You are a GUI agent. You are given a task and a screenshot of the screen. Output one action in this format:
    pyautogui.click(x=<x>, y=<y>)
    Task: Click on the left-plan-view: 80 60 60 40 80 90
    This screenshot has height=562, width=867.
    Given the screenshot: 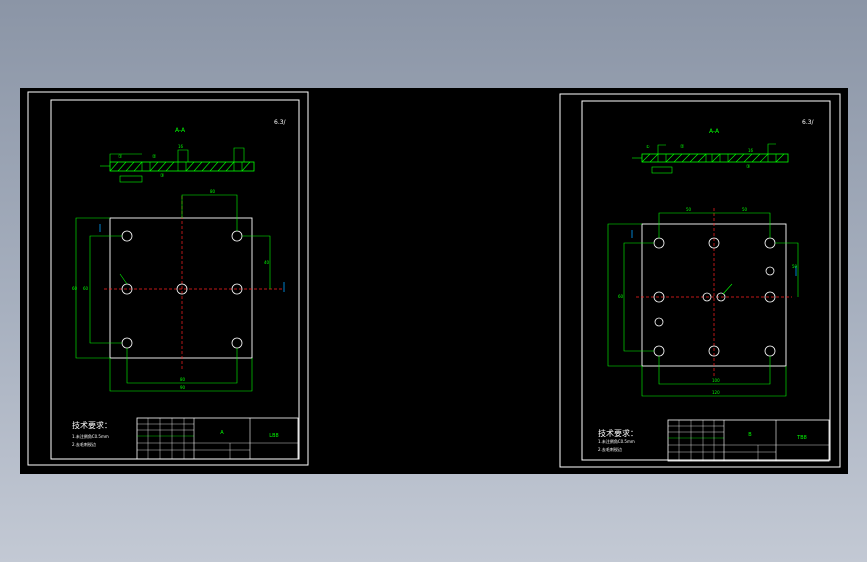 What is the action you would take?
    pyautogui.click(x=178, y=290)
    